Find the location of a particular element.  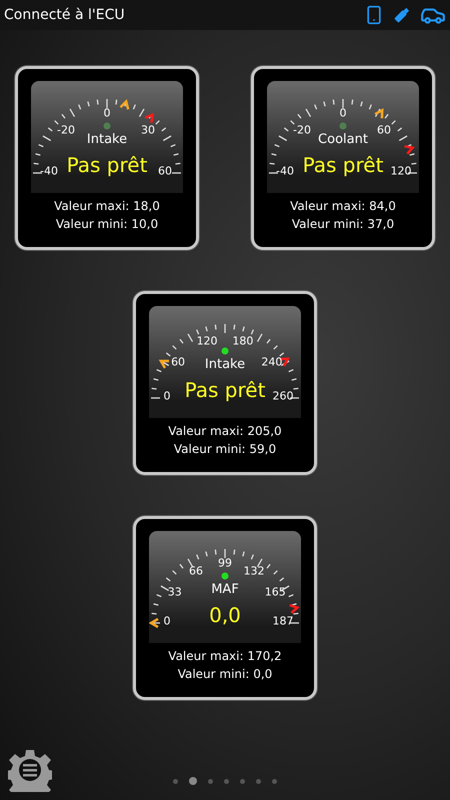

settings-icon is located at coordinates (30, 770).